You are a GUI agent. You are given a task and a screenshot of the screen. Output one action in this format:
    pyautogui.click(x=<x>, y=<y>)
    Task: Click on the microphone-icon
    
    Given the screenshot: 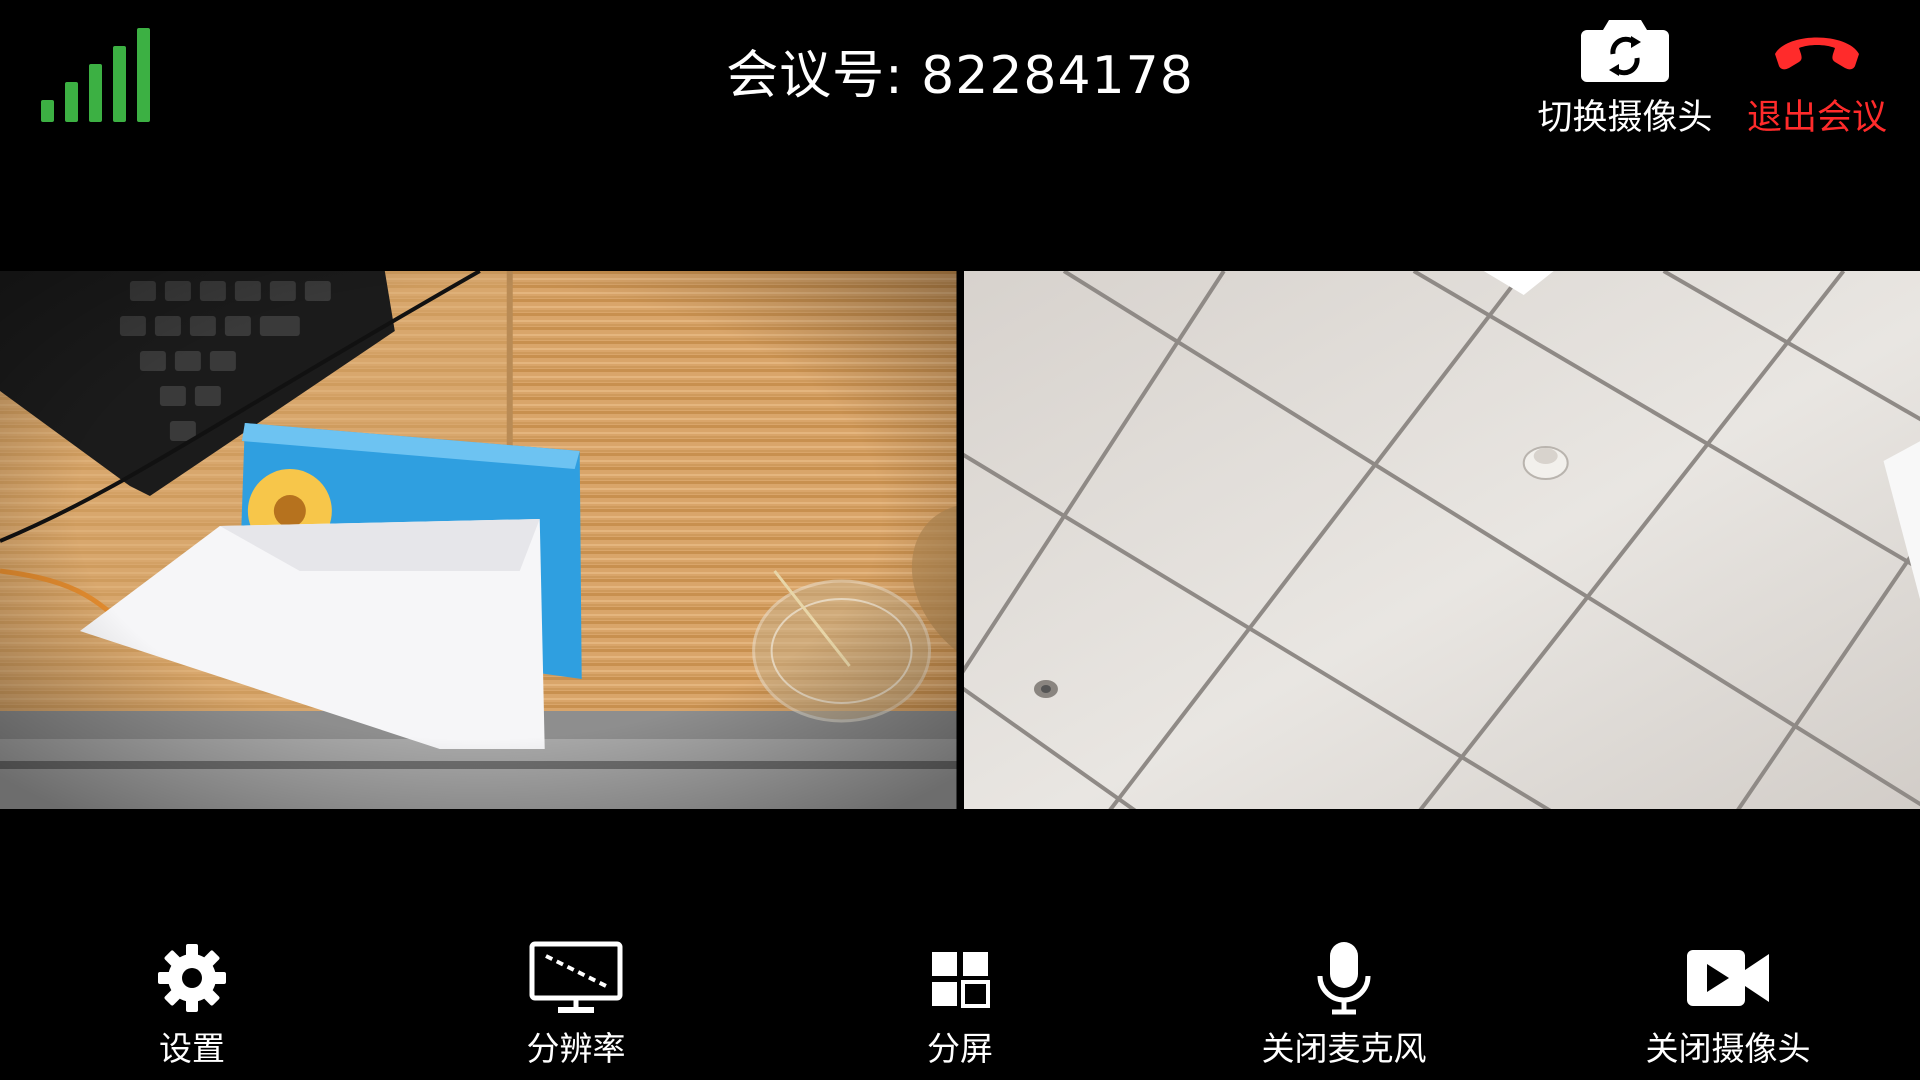 What is the action you would take?
    pyautogui.click(x=1344, y=978)
    